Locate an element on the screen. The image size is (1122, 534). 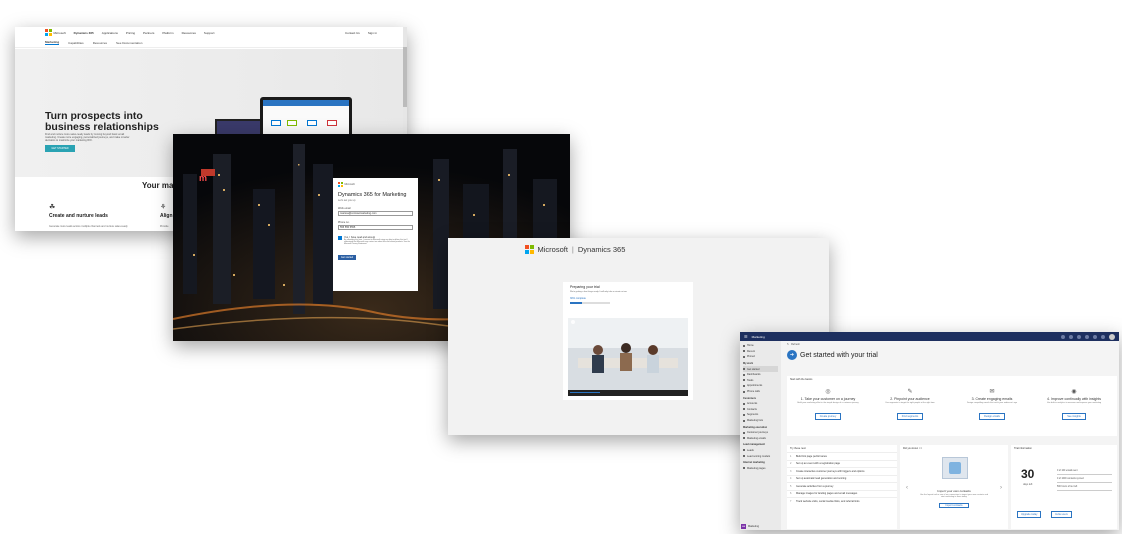
step-button: Create journey is located at coordinates (828, 417).